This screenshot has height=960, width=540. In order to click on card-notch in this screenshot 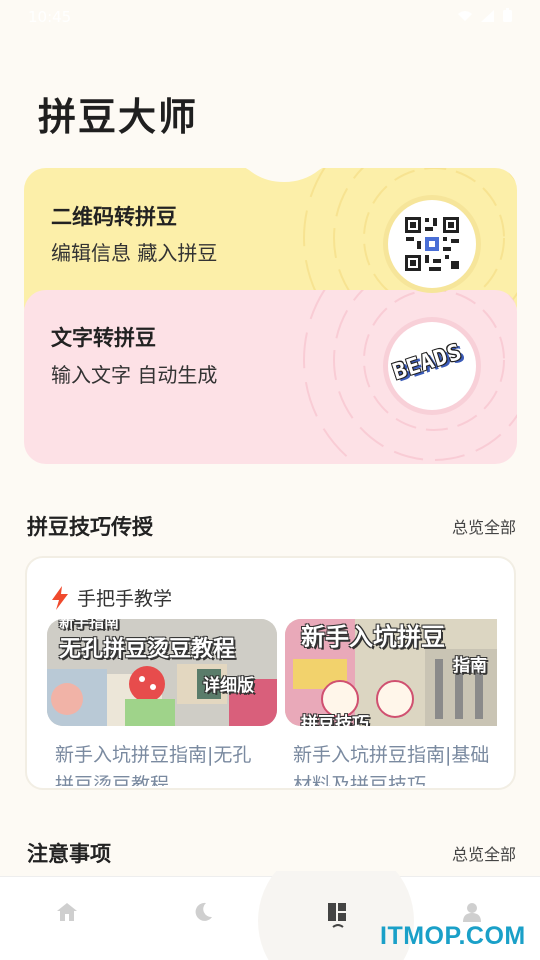, I will do `click(270, 171)`.